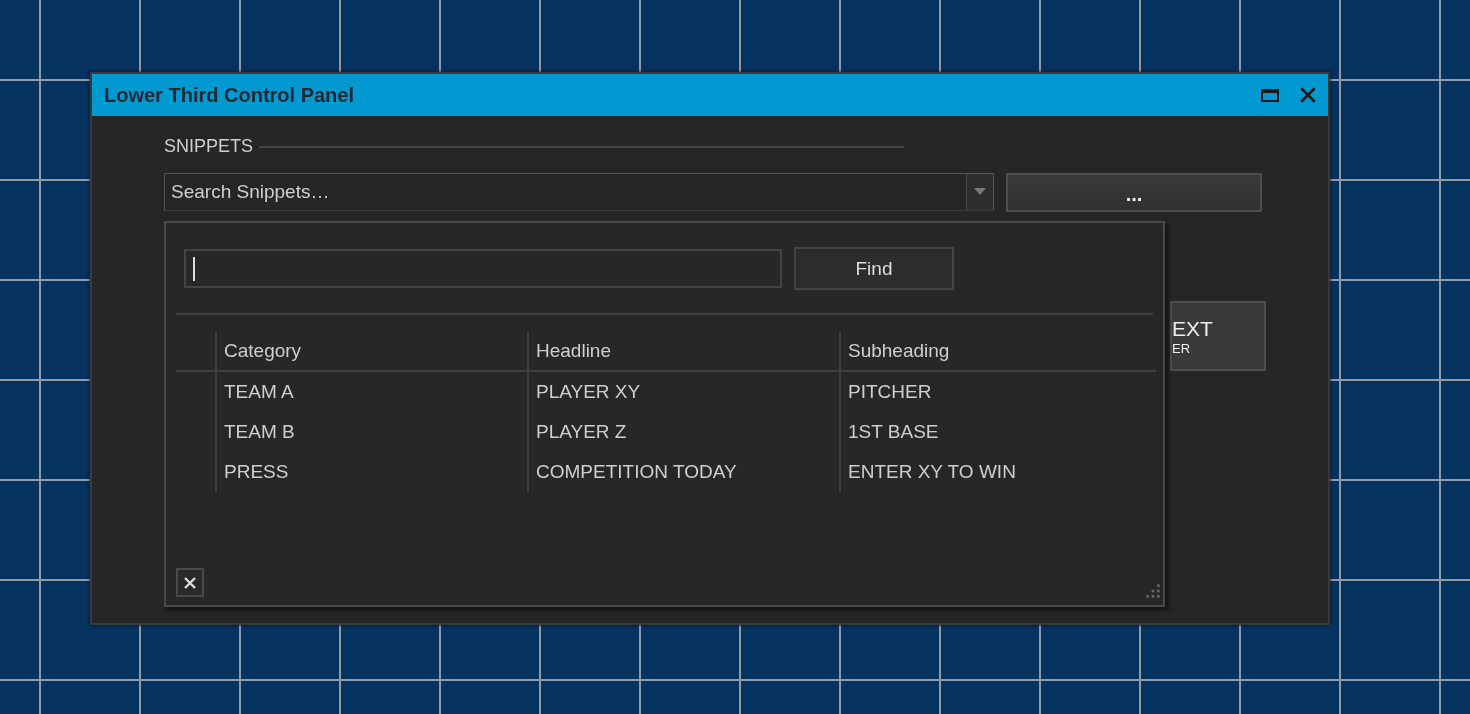  What do you see at coordinates (874, 268) in the screenshot?
I see `find-button: Find` at bounding box center [874, 268].